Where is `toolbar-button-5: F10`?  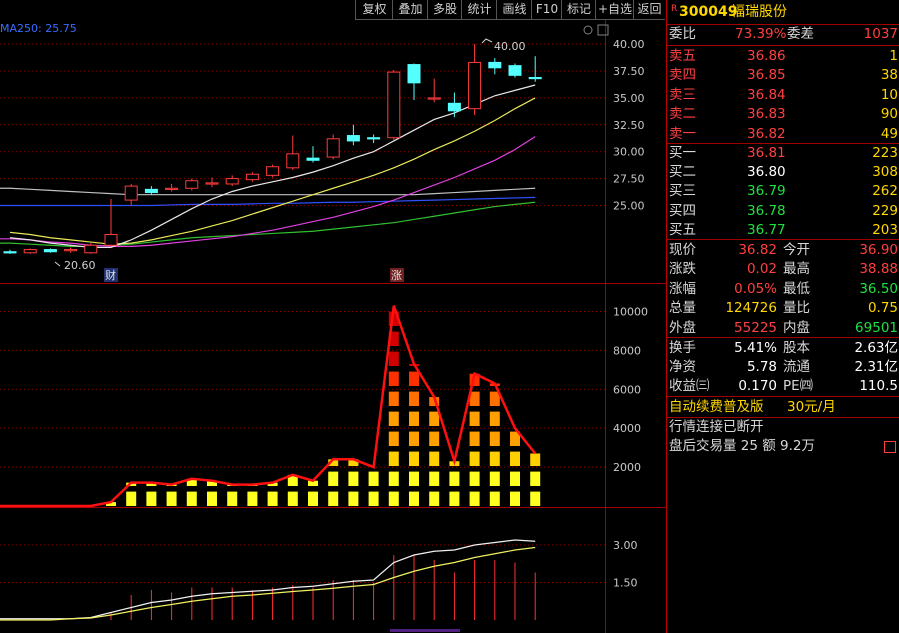 toolbar-button-5: F10 is located at coordinates (546, 10).